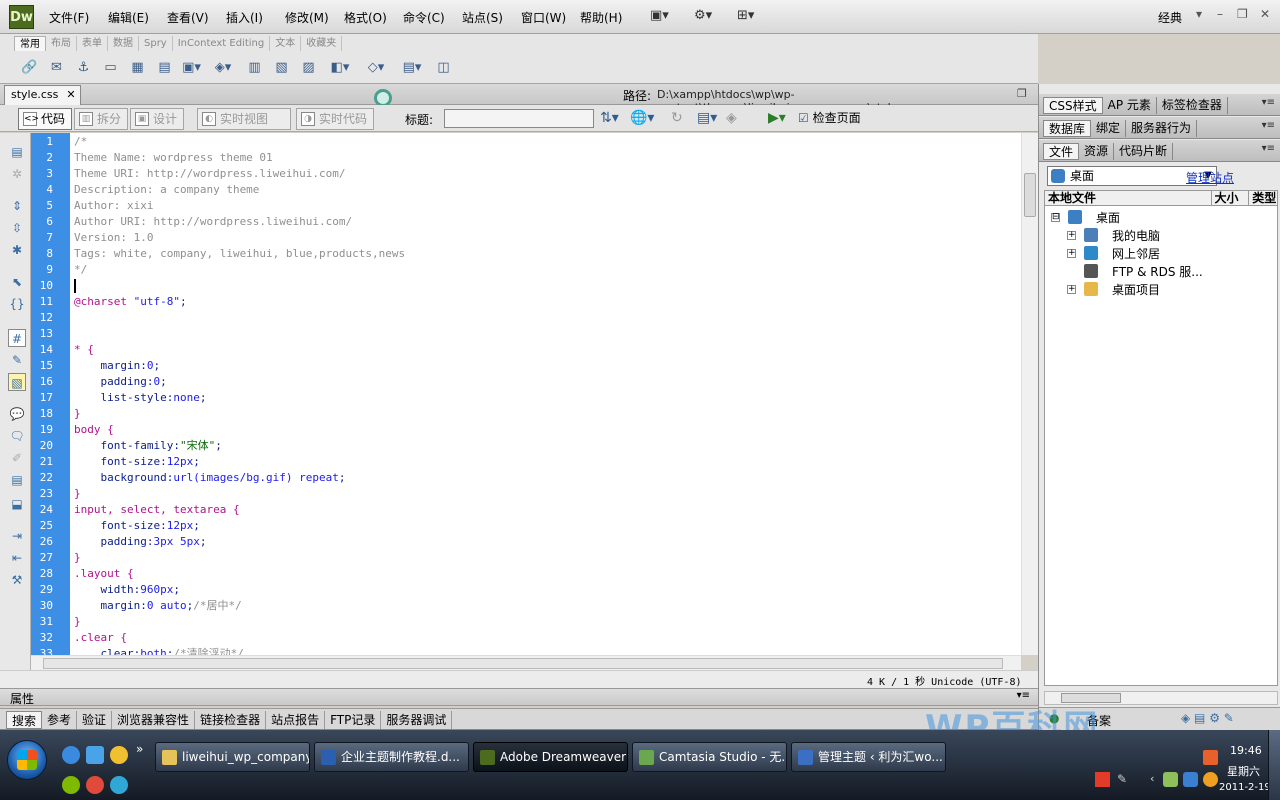  I want to click on insert-tab: InContext Editing, so click(222, 43).